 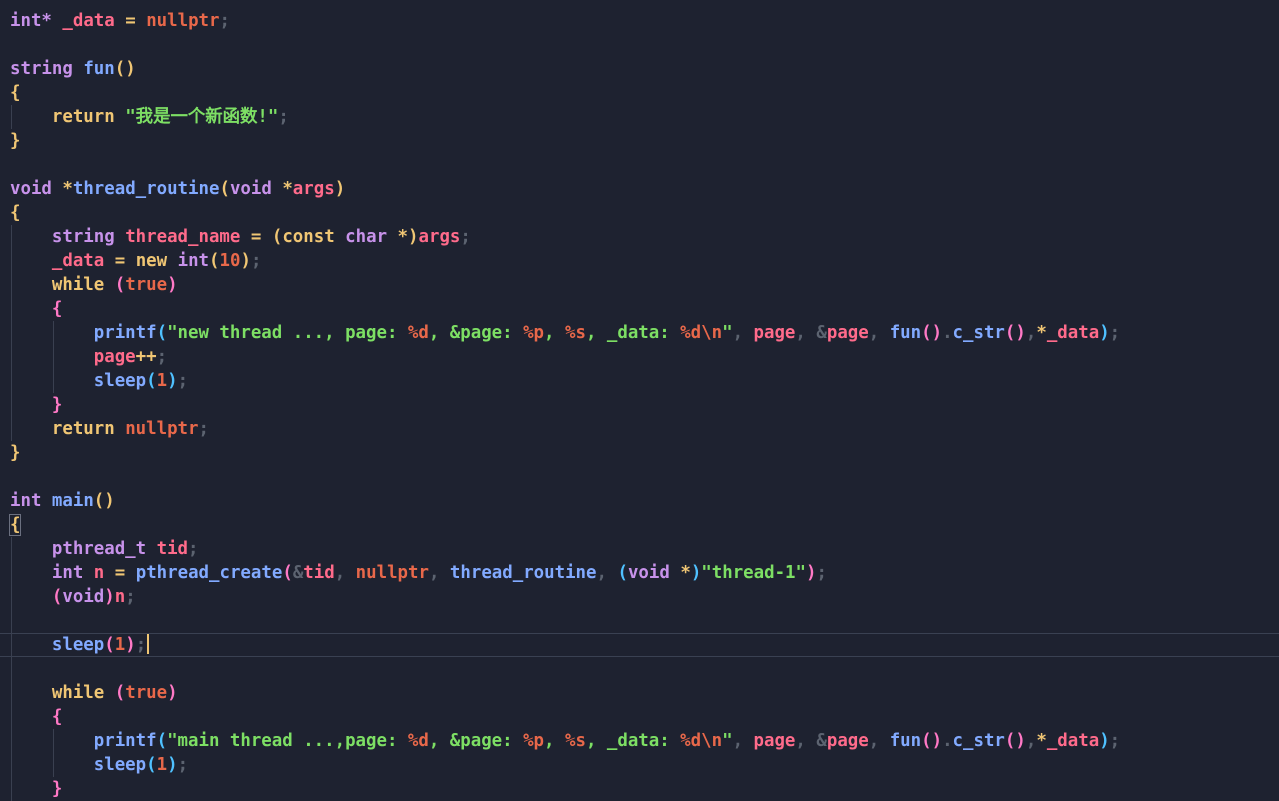 What do you see at coordinates (534, 741) in the screenshot?
I see `code-token: %p` at bounding box center [534, 741].